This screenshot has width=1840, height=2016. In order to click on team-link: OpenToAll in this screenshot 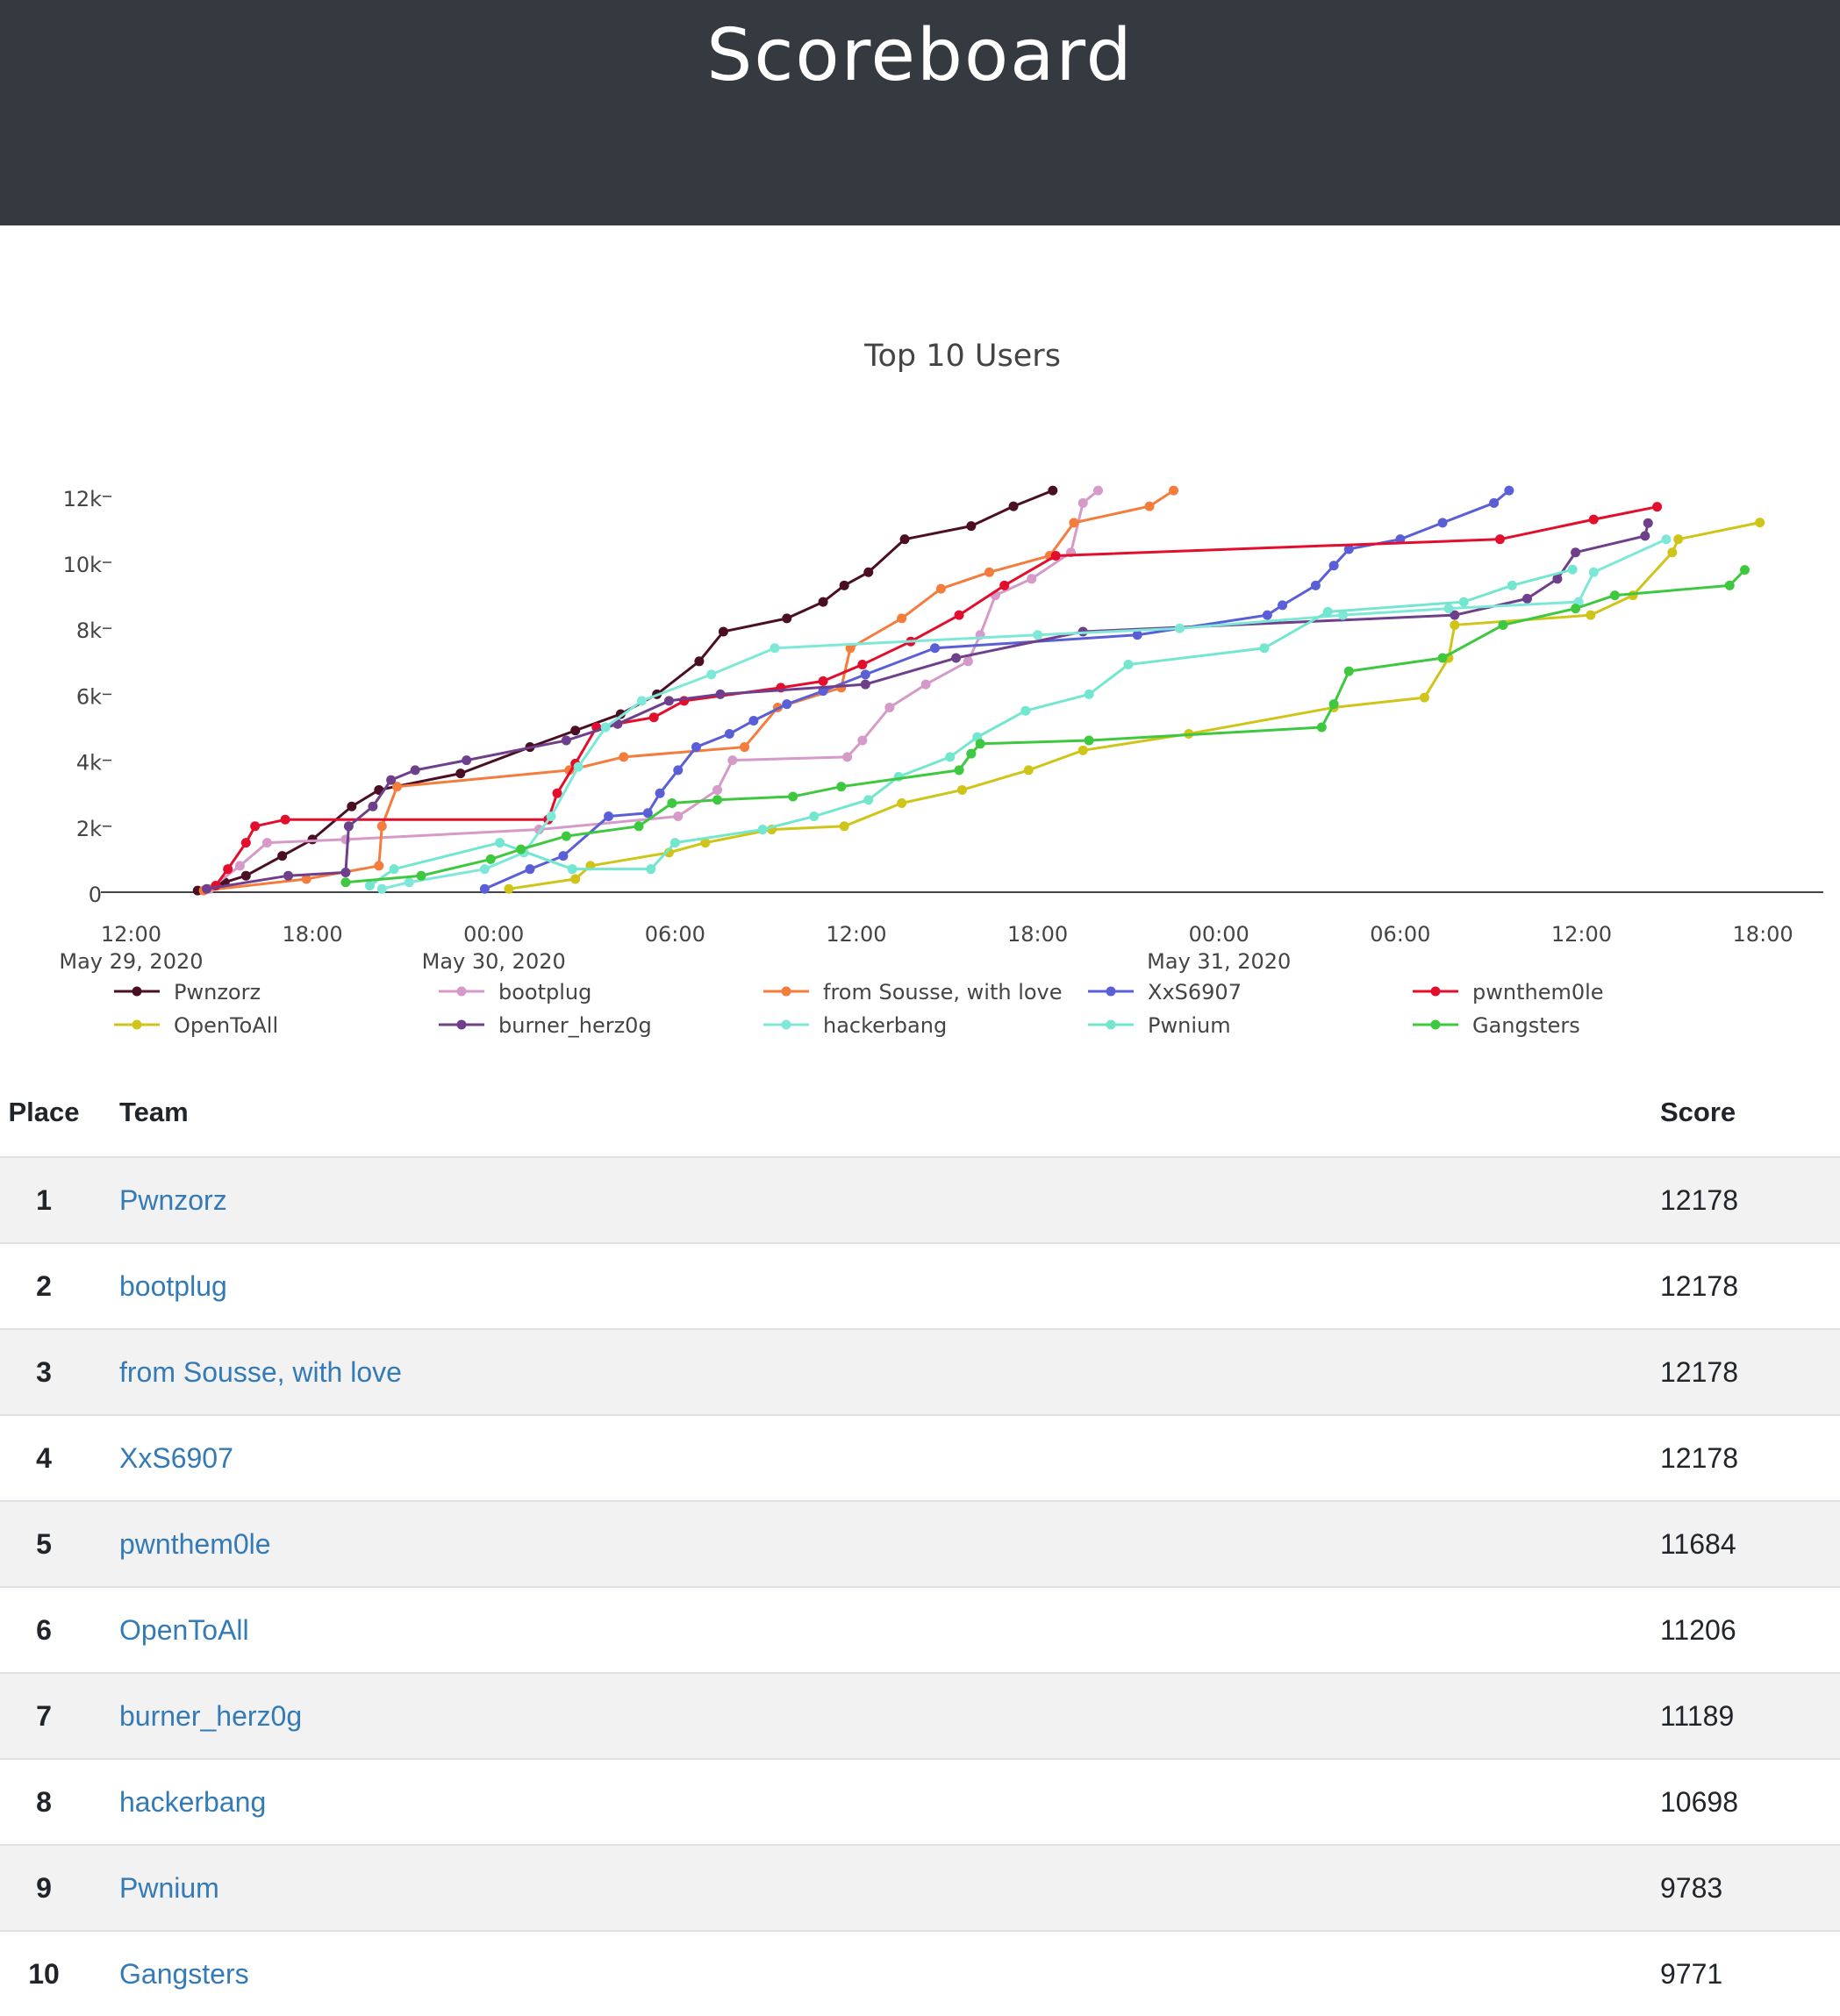, I will do `click(184, 1630)`.